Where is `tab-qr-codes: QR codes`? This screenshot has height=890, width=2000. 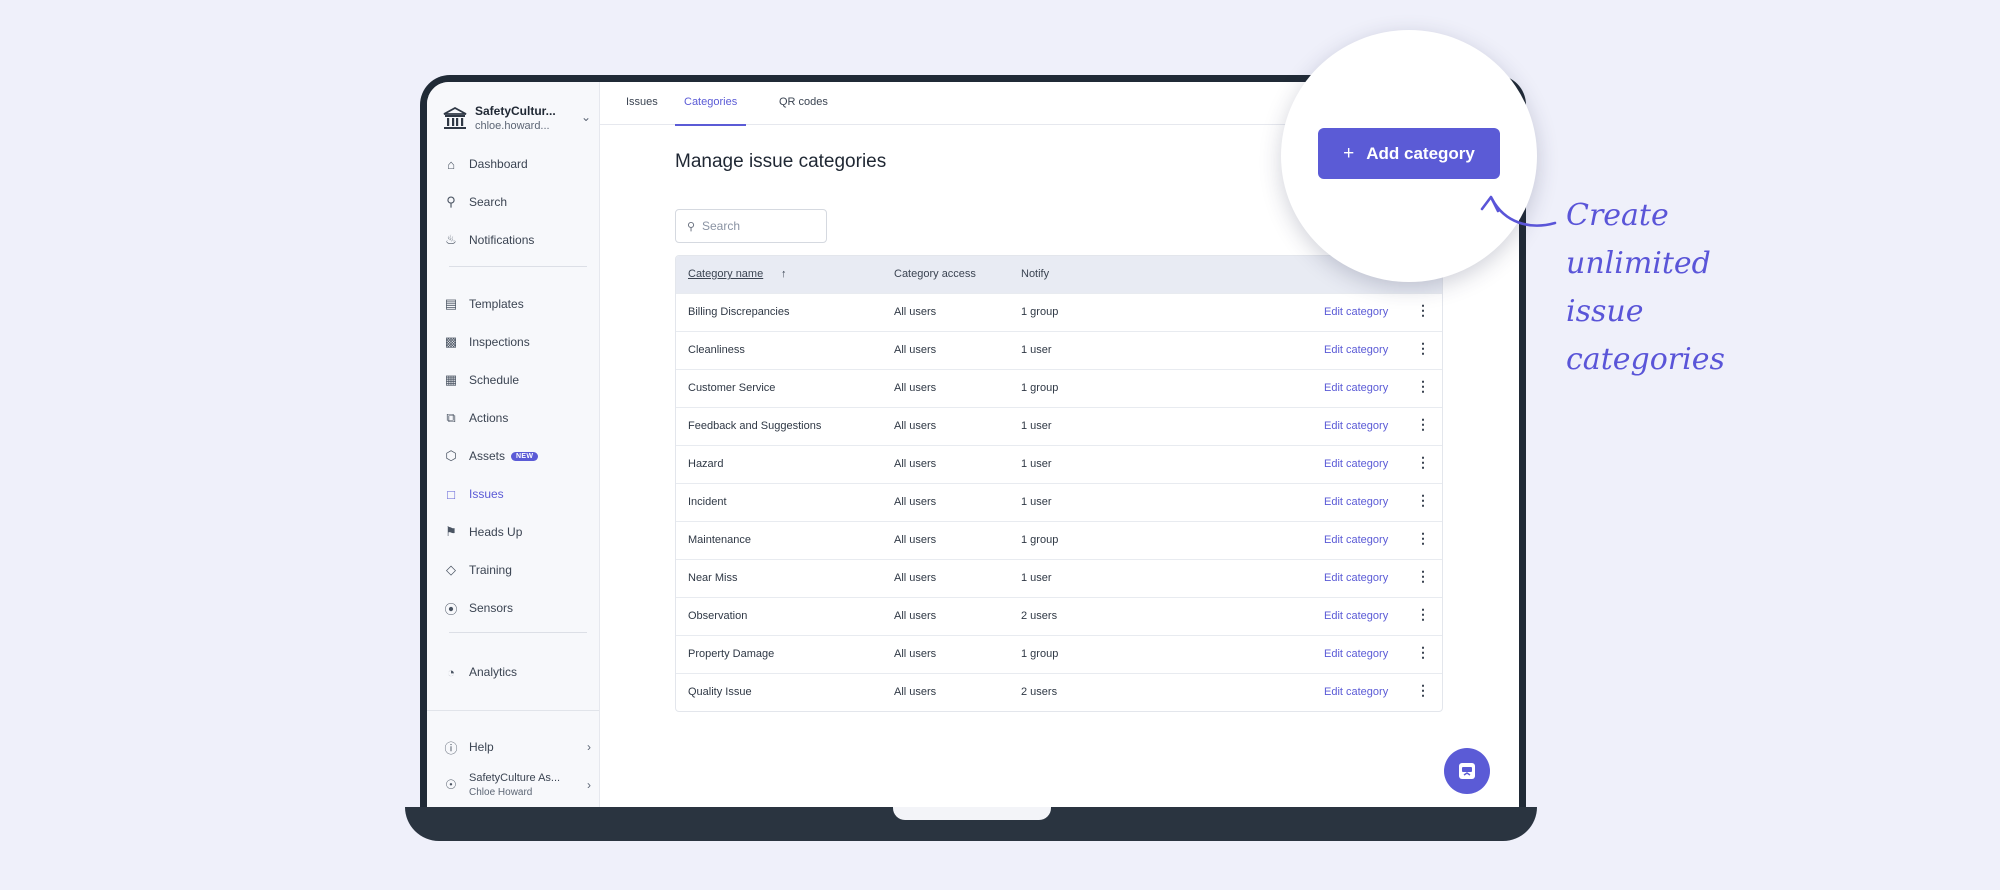 tab-qr-codes: QR codes is located at coordinates (803, 110).